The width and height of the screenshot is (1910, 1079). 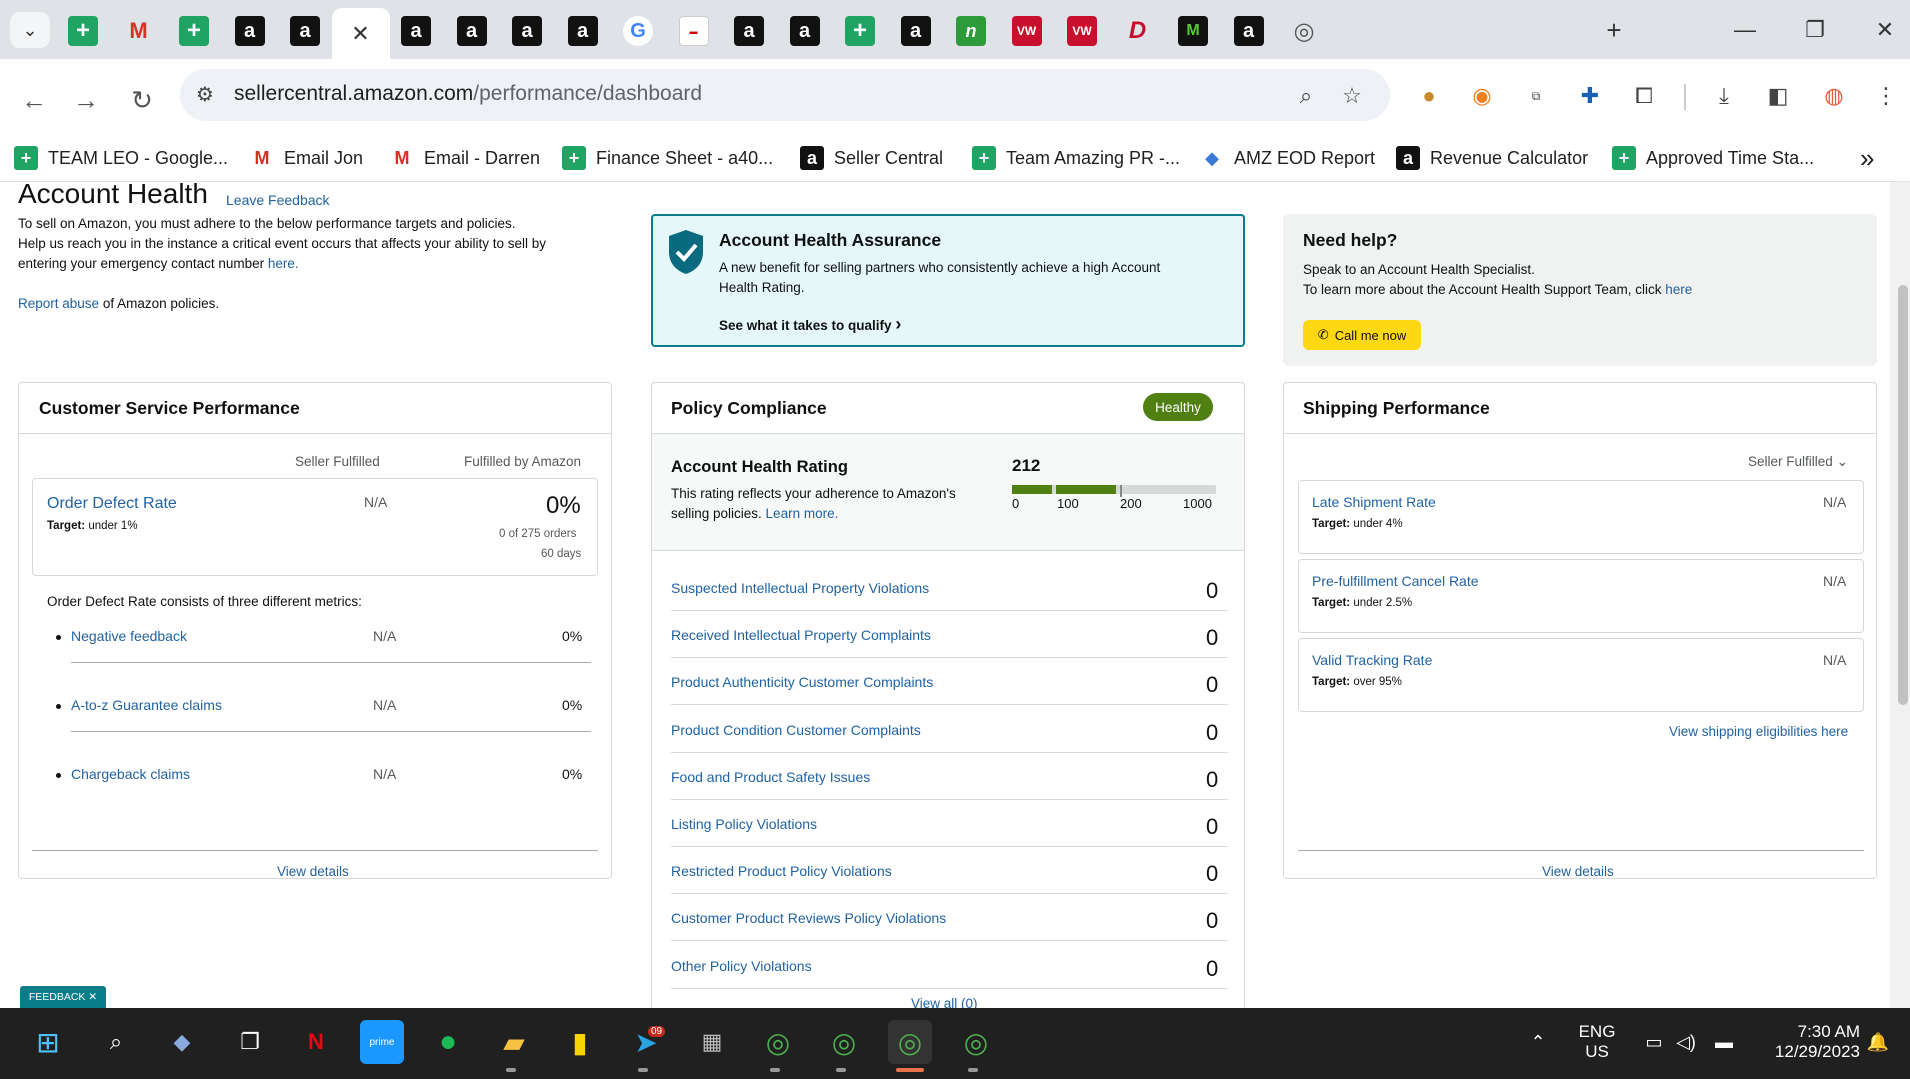 I want to click on active-tab: ✕, so click(x=360, y=33).